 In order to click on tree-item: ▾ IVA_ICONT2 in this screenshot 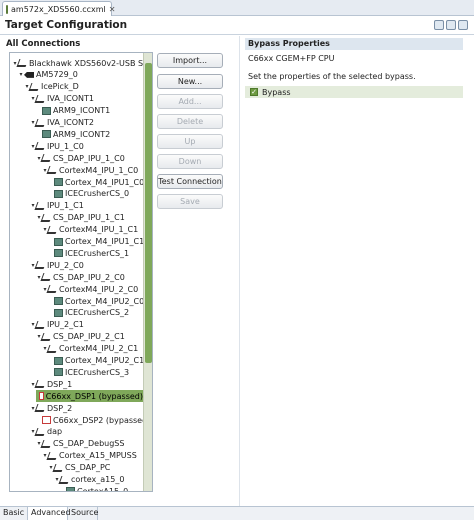, I will do `click(62, 123)`.